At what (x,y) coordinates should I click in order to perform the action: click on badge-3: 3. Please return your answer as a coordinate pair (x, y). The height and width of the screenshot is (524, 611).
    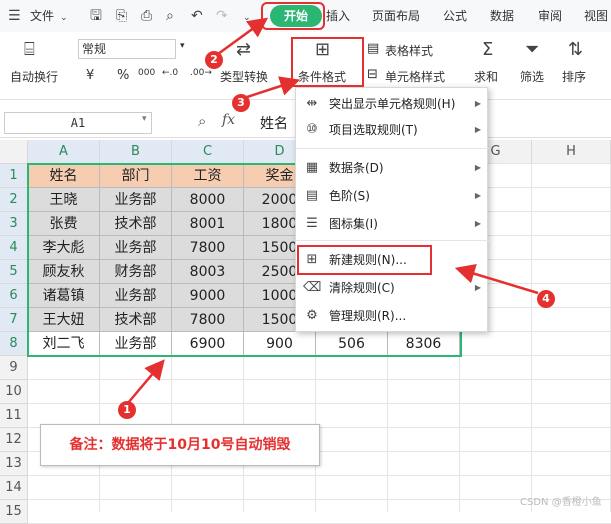
    Looking at the image, I should click on (241, 103).